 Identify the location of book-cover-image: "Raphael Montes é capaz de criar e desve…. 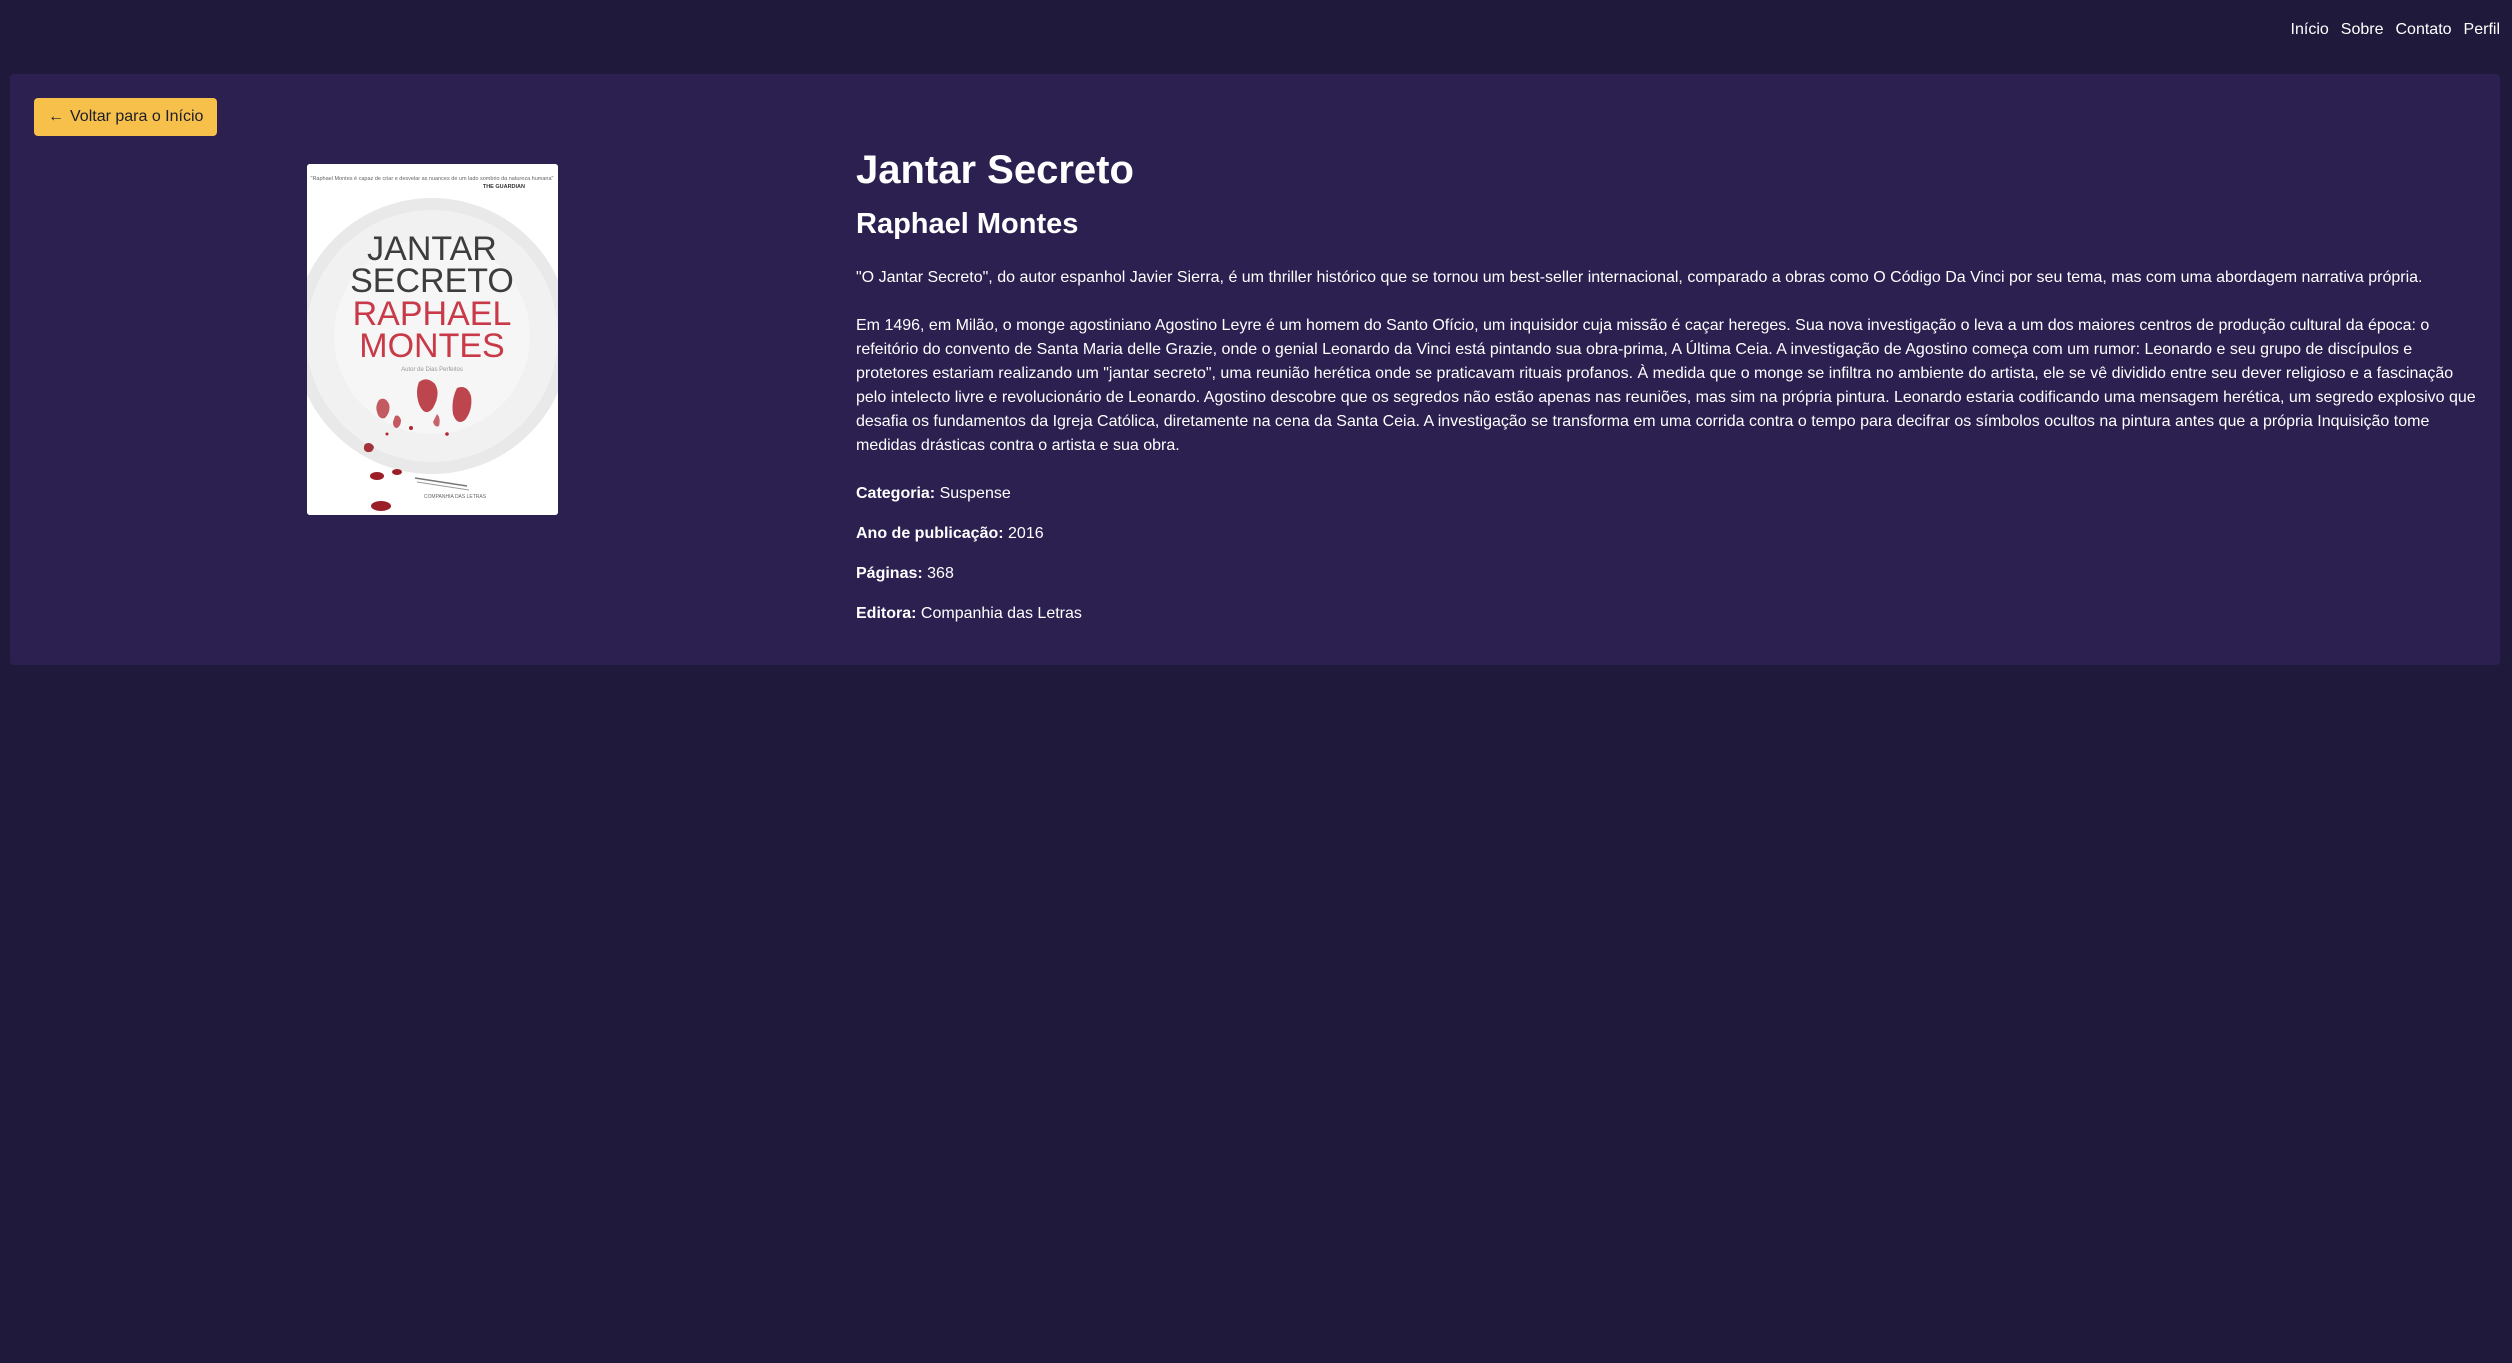
(432, 339).